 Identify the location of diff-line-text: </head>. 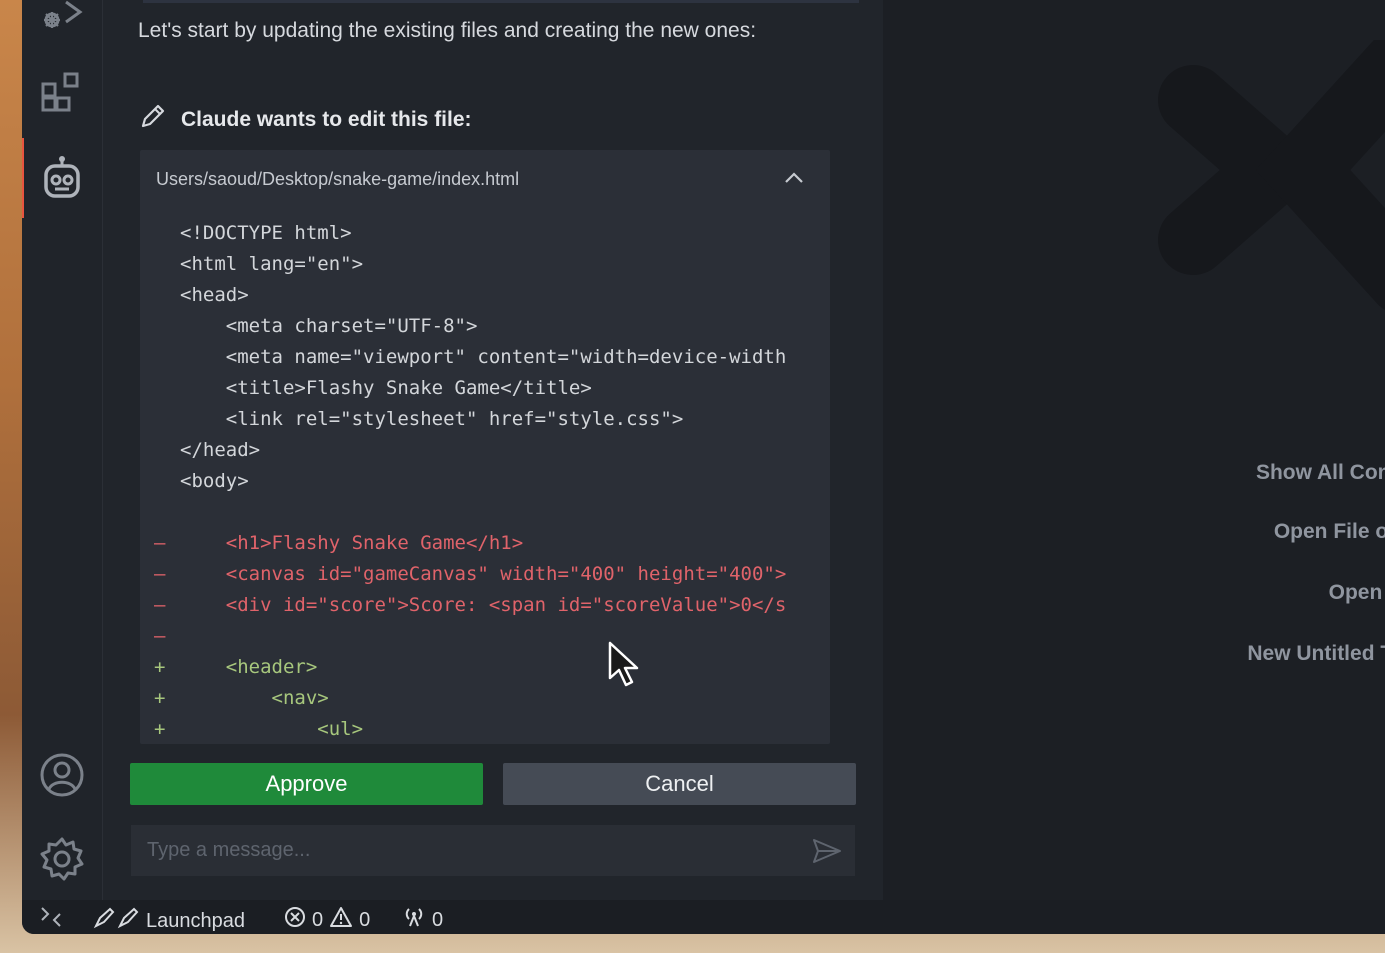
(220, 450).